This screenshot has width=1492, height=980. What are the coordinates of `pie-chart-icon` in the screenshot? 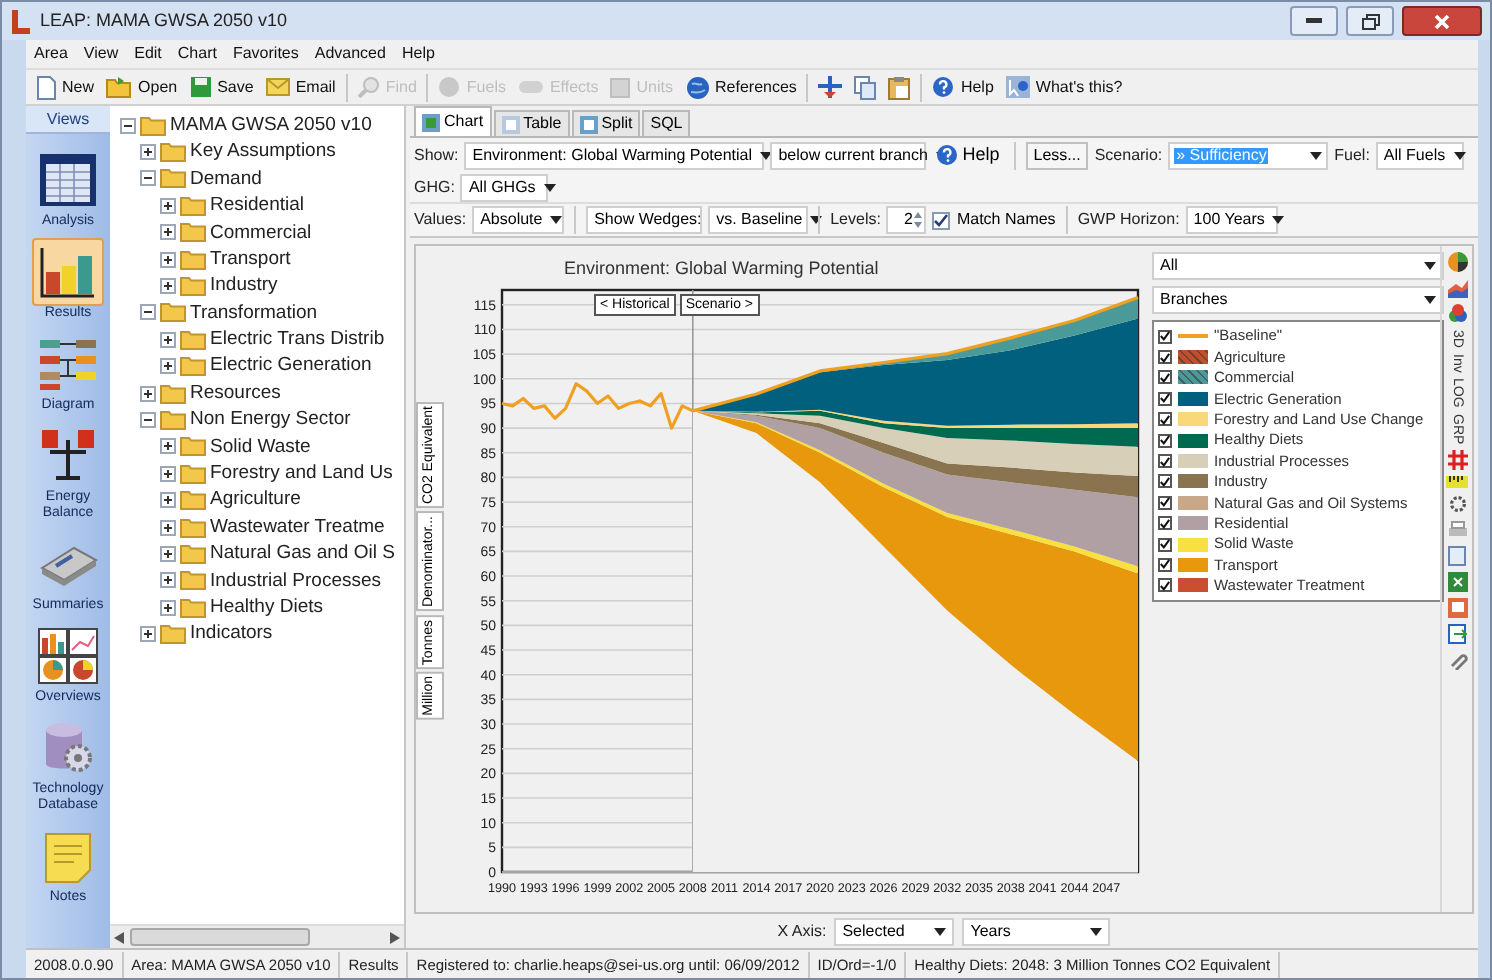 It's located at (1457, 262).